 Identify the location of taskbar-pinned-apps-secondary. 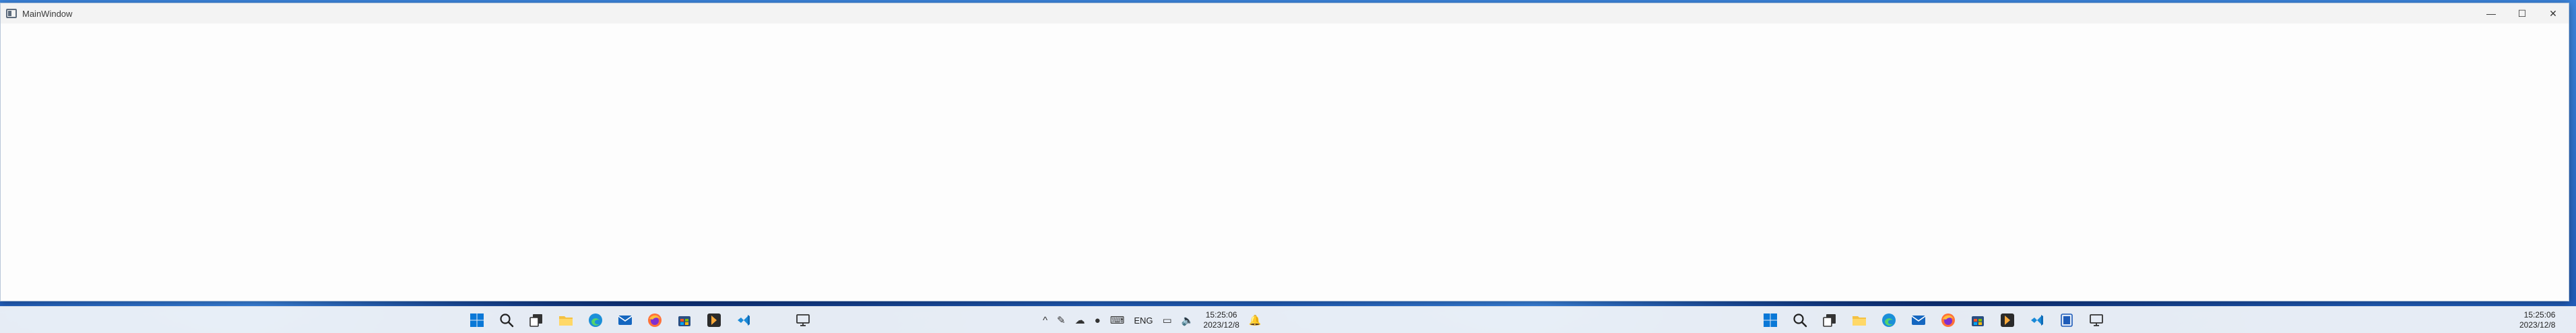
(1933, 320).